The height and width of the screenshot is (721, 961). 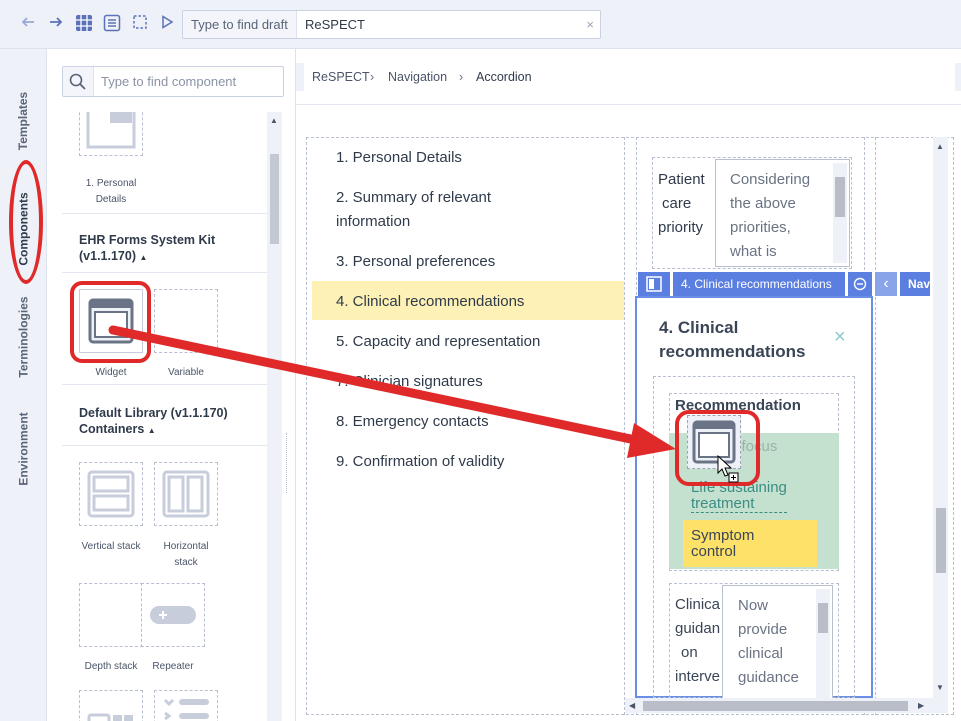 I want to click on annotation-arrow, so click(x=392, y=391).